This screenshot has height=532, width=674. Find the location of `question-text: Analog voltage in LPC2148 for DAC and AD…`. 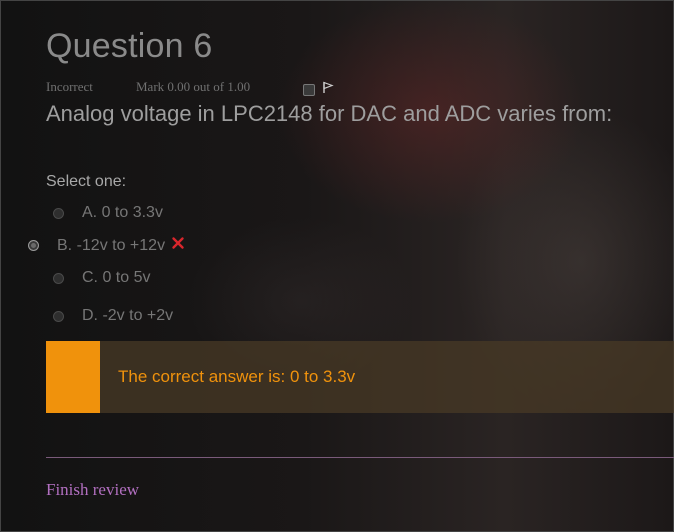

question-text: Analog voltage in LPC2148 for DAC and AD… is located at coordinates (329, 113).